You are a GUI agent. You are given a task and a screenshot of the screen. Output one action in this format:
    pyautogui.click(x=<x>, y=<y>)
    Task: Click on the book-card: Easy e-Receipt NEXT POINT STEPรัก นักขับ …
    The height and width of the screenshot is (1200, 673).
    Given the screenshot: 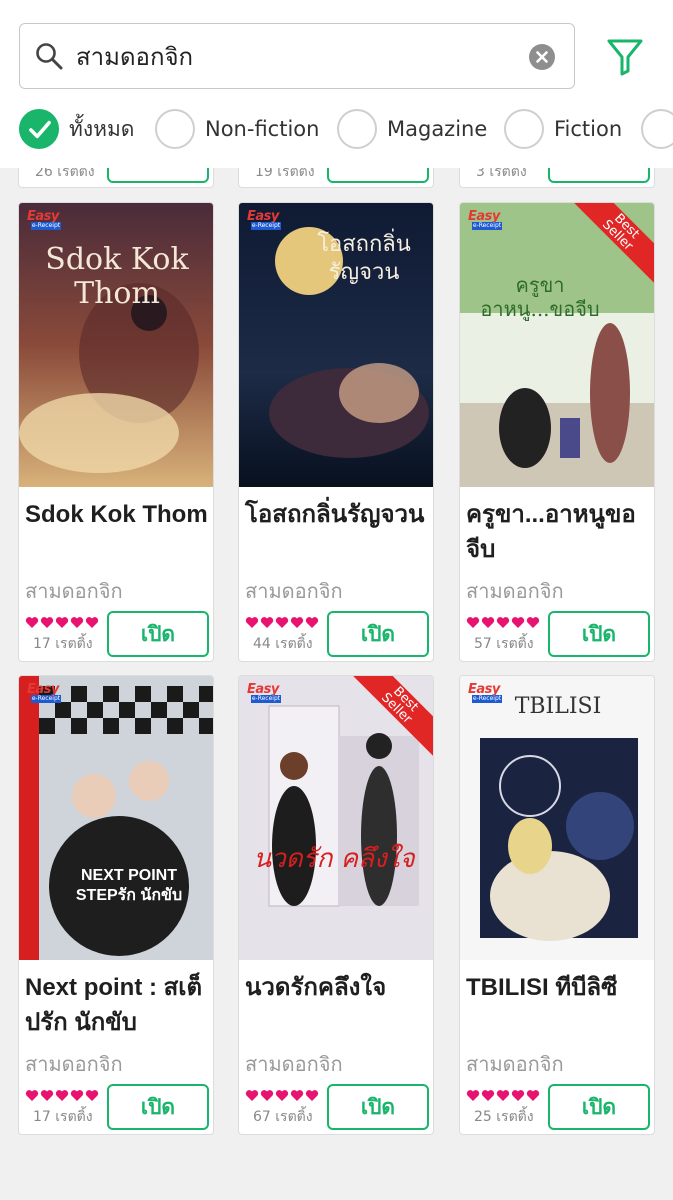 What is the action you would take?
    pyautogui.click(x=116, y=905)
    